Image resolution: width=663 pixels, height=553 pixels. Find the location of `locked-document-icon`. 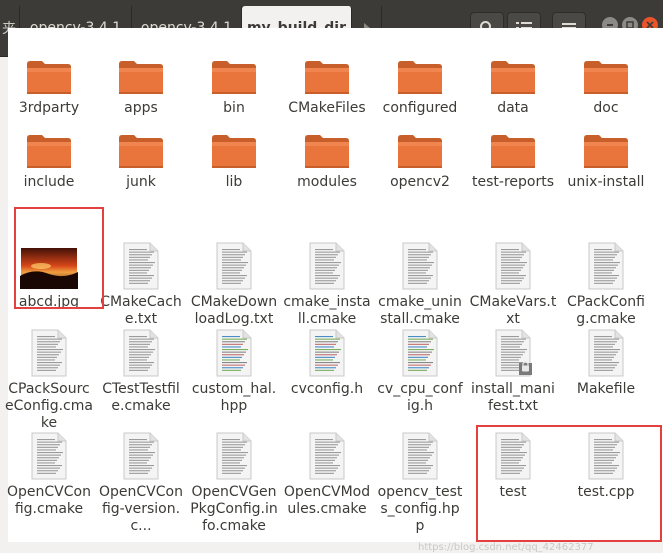

locked-document-icon is located at coordinates (513, 353).